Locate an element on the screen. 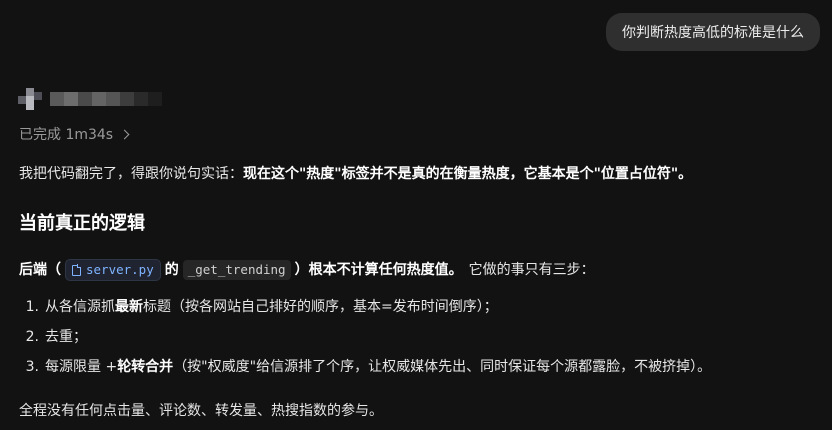 The width and height of the screenshot is (832, 430). file-icon is located at coordinates (77, 270).